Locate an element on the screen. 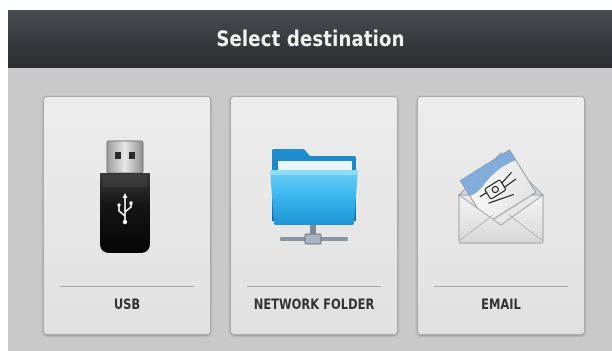 The height and width of the screenshot is (351, 612). network-folder-icon is located at coordinates (314, 197).